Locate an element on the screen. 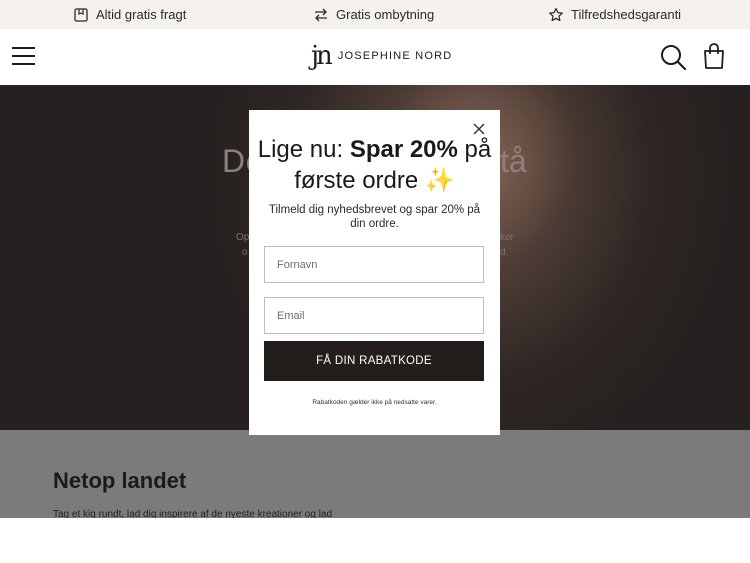 The width and height of the screenshot is (750, 563). site-logo: jn JOSEPHINE NORD is located at coordinates (382, 56).